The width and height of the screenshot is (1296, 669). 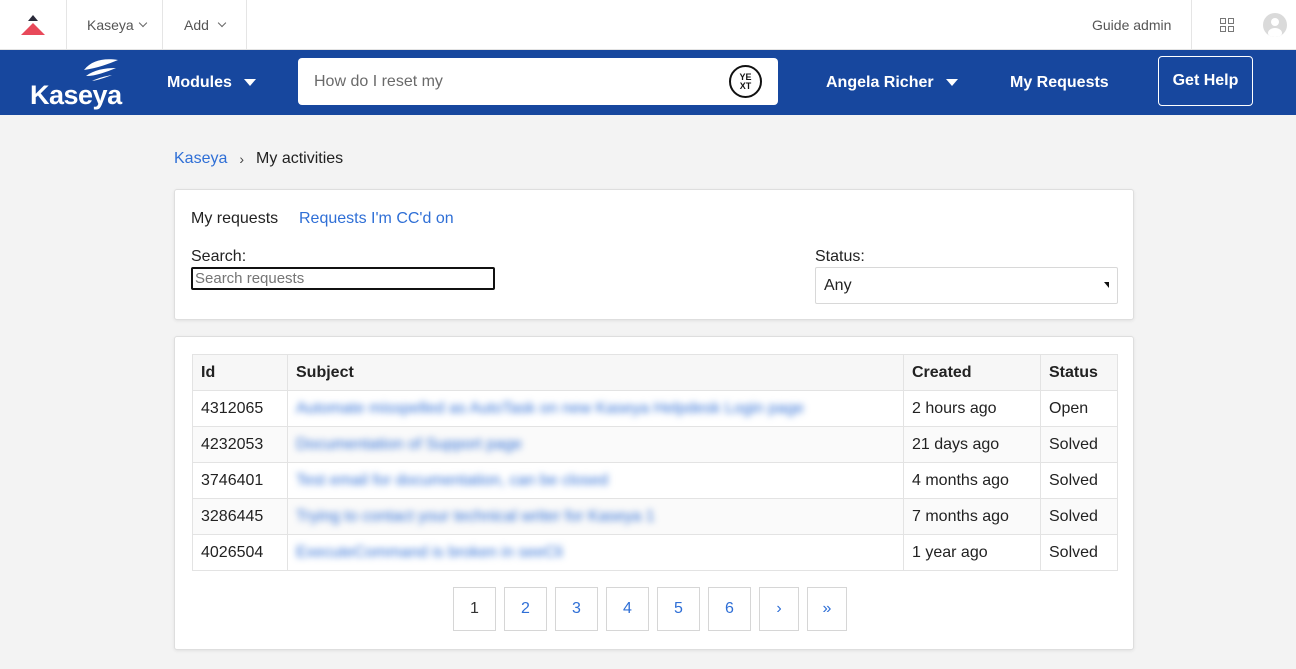 I want to click on status-select: Any, so click(x=966, y=285).